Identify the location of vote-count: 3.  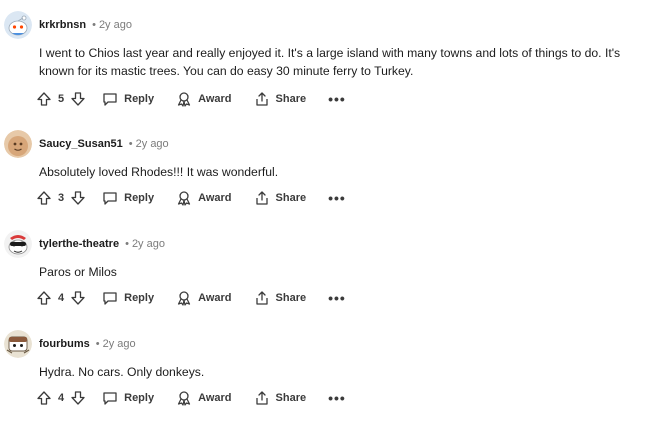
(61, 198).